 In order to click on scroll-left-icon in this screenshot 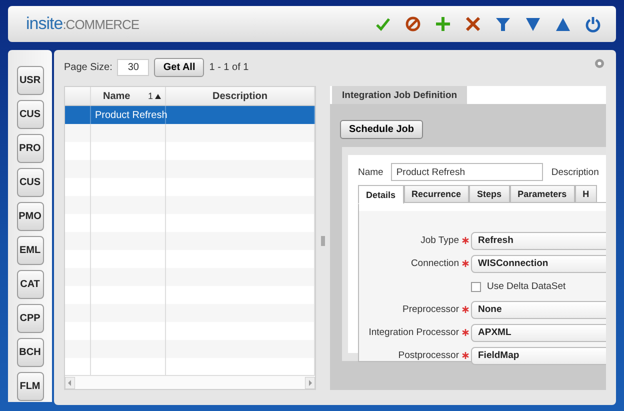, I will do `click(70, 382)`.